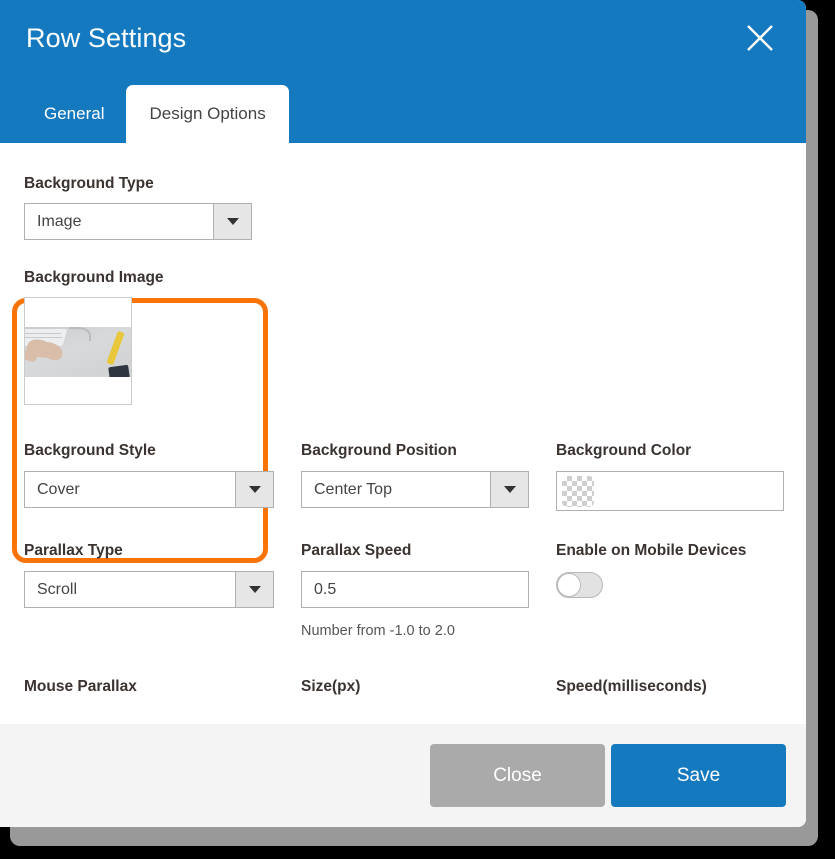 This screenshot has height=859, width=835. I want to click on field-background-image: Background Image, so click(94, 337).